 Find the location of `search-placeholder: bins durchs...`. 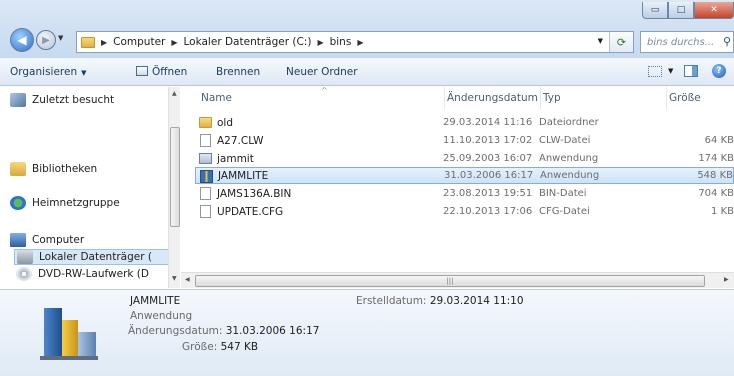

search-placeholder: bins durchs... is located at coordinates (681, 42).